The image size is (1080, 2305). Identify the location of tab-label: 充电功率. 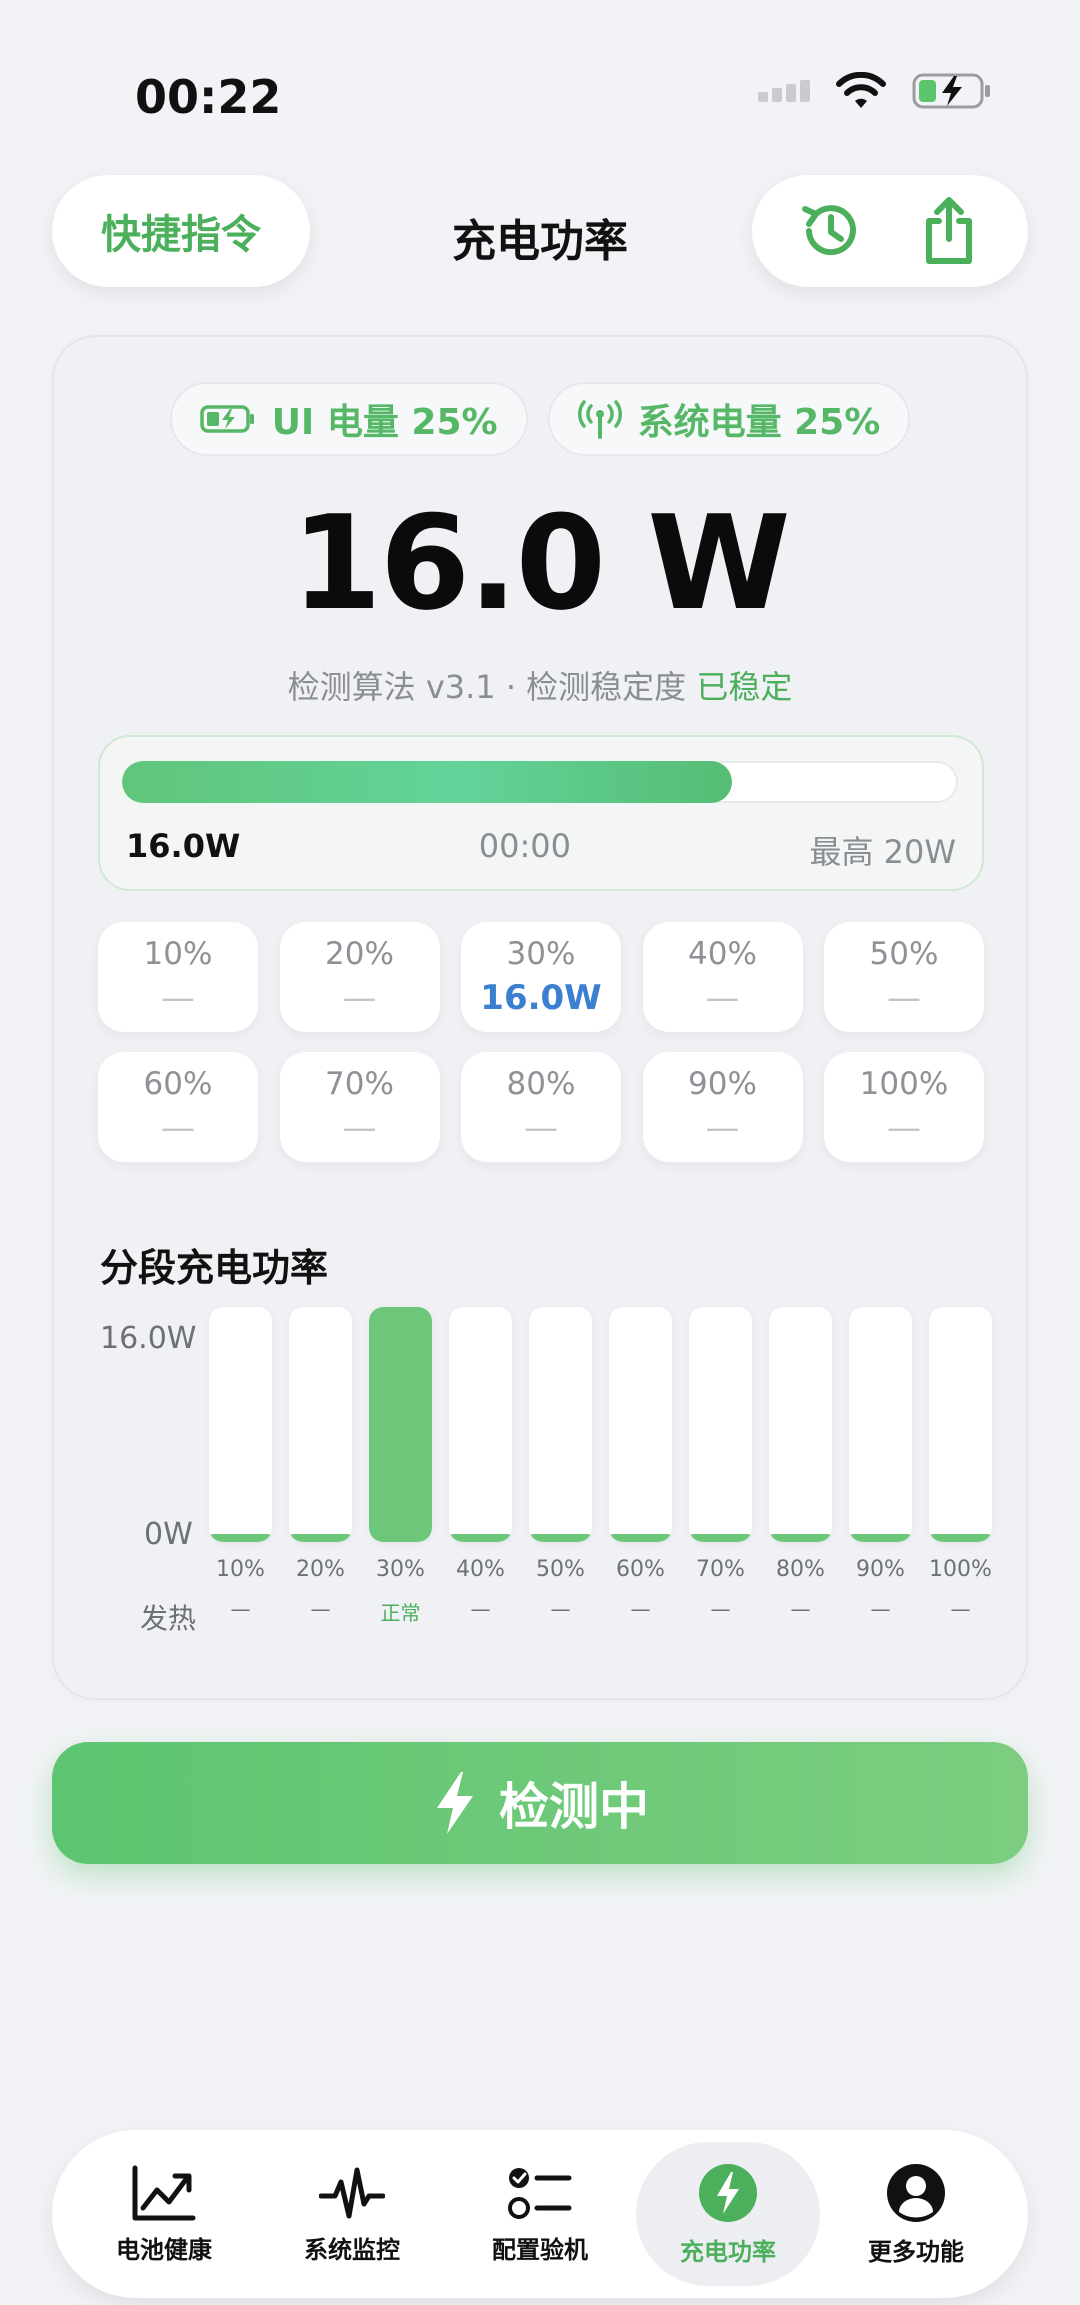
(728, 2251).